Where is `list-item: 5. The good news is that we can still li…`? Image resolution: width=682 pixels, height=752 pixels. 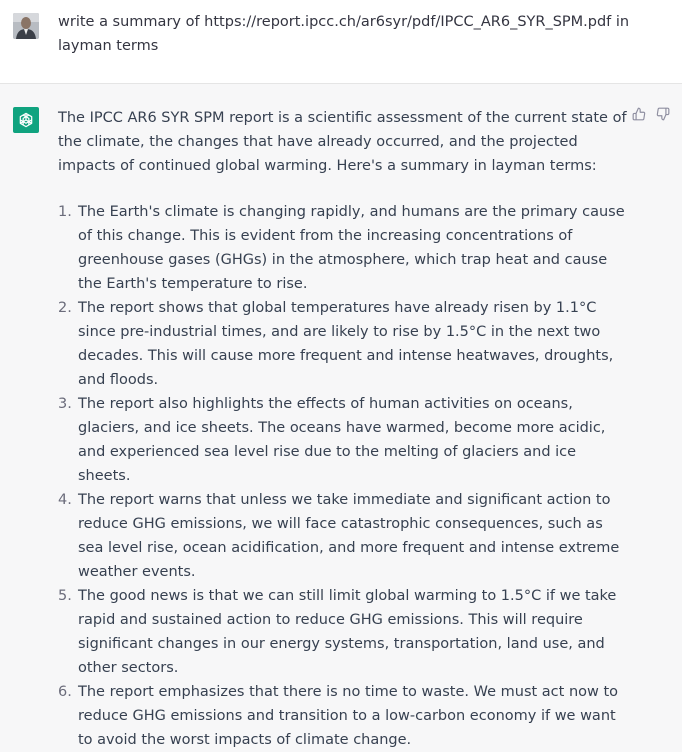 list-item: 5. The good news is that we can still li… is located at coordinates (343, 632).